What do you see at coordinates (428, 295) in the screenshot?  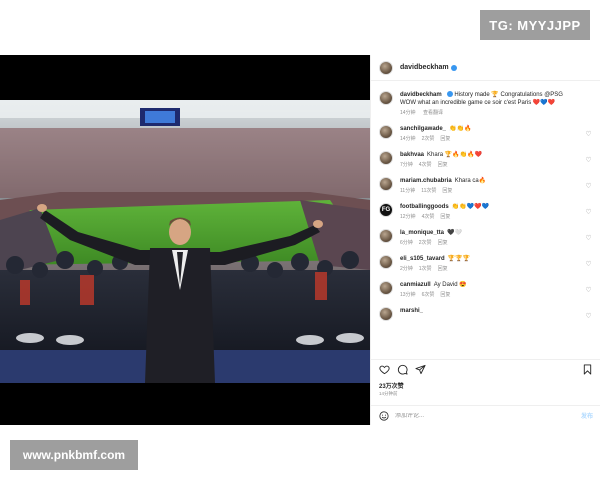 I see `comment-likes: 6次赞` at bounding box center [428, 295].